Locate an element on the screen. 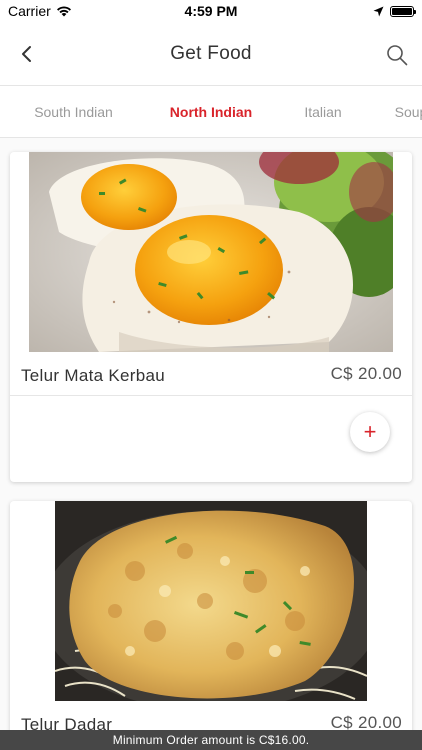 Image resolution: width=422 pixels, height=750 pixels. card-divider is located at coordinates (211, 395).